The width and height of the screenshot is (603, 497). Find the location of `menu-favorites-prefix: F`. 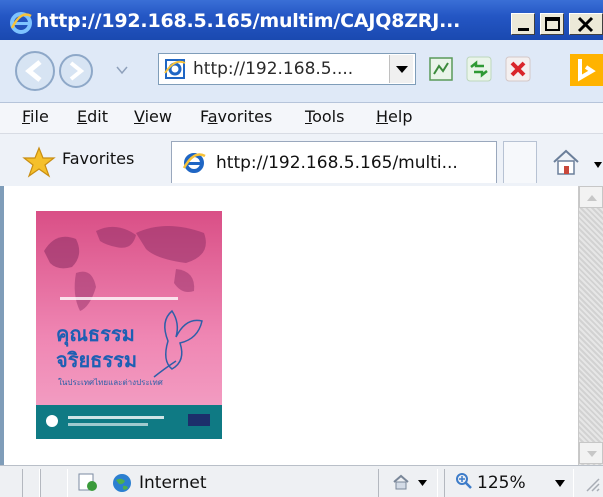

menu-favorites-prefix: F is located at coordinates (204, 116).